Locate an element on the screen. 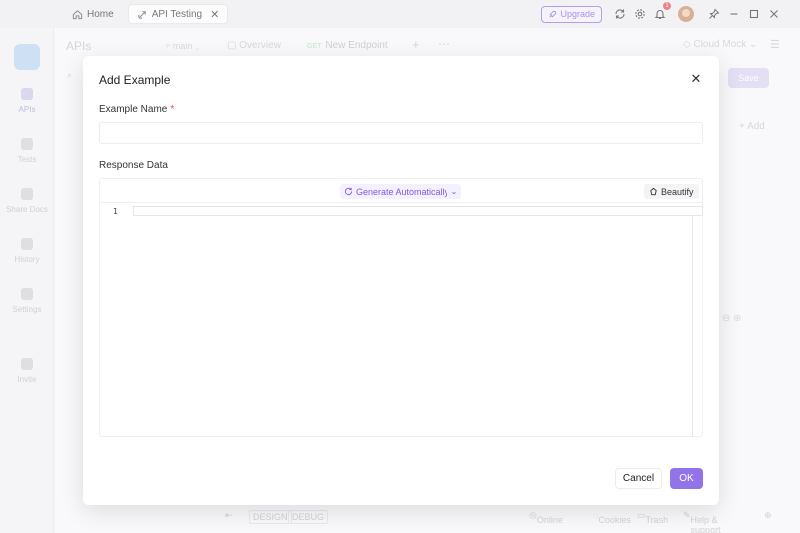 Image resolution: width=800 pixels, height=533 pixels. refresh-icon is located at coordinates (348, 191).